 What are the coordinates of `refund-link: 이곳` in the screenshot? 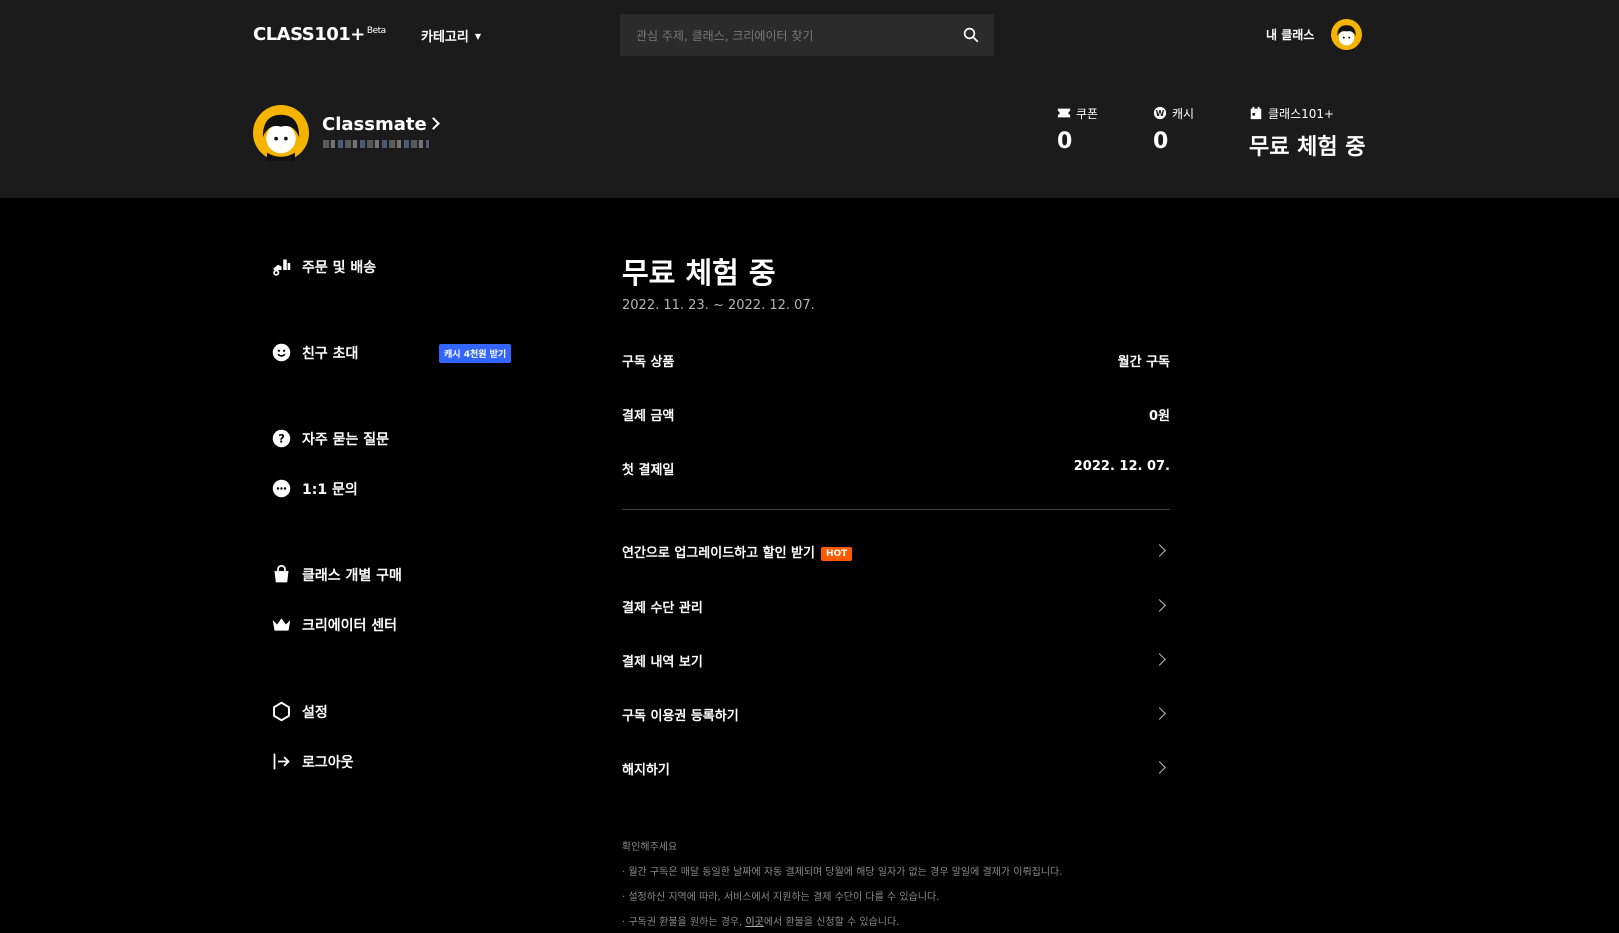 It's located at (754, 922).